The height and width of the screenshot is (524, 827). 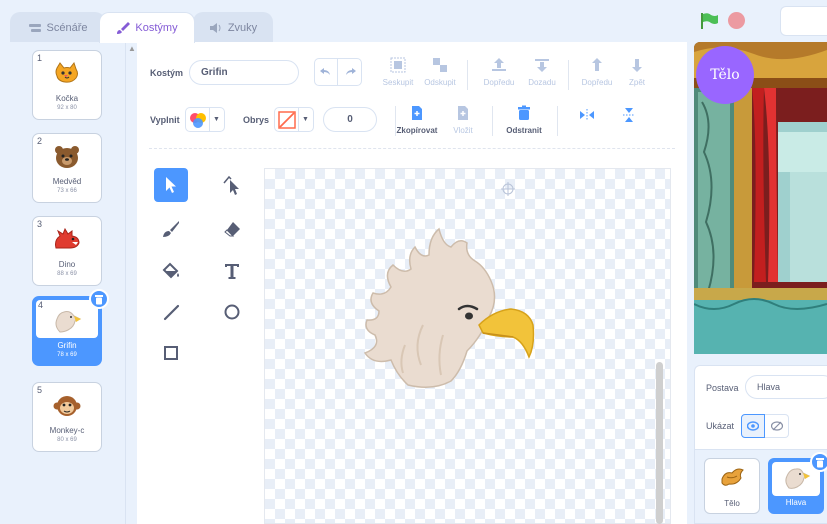 I want to click on code-icon, so click(x=34, y=27).